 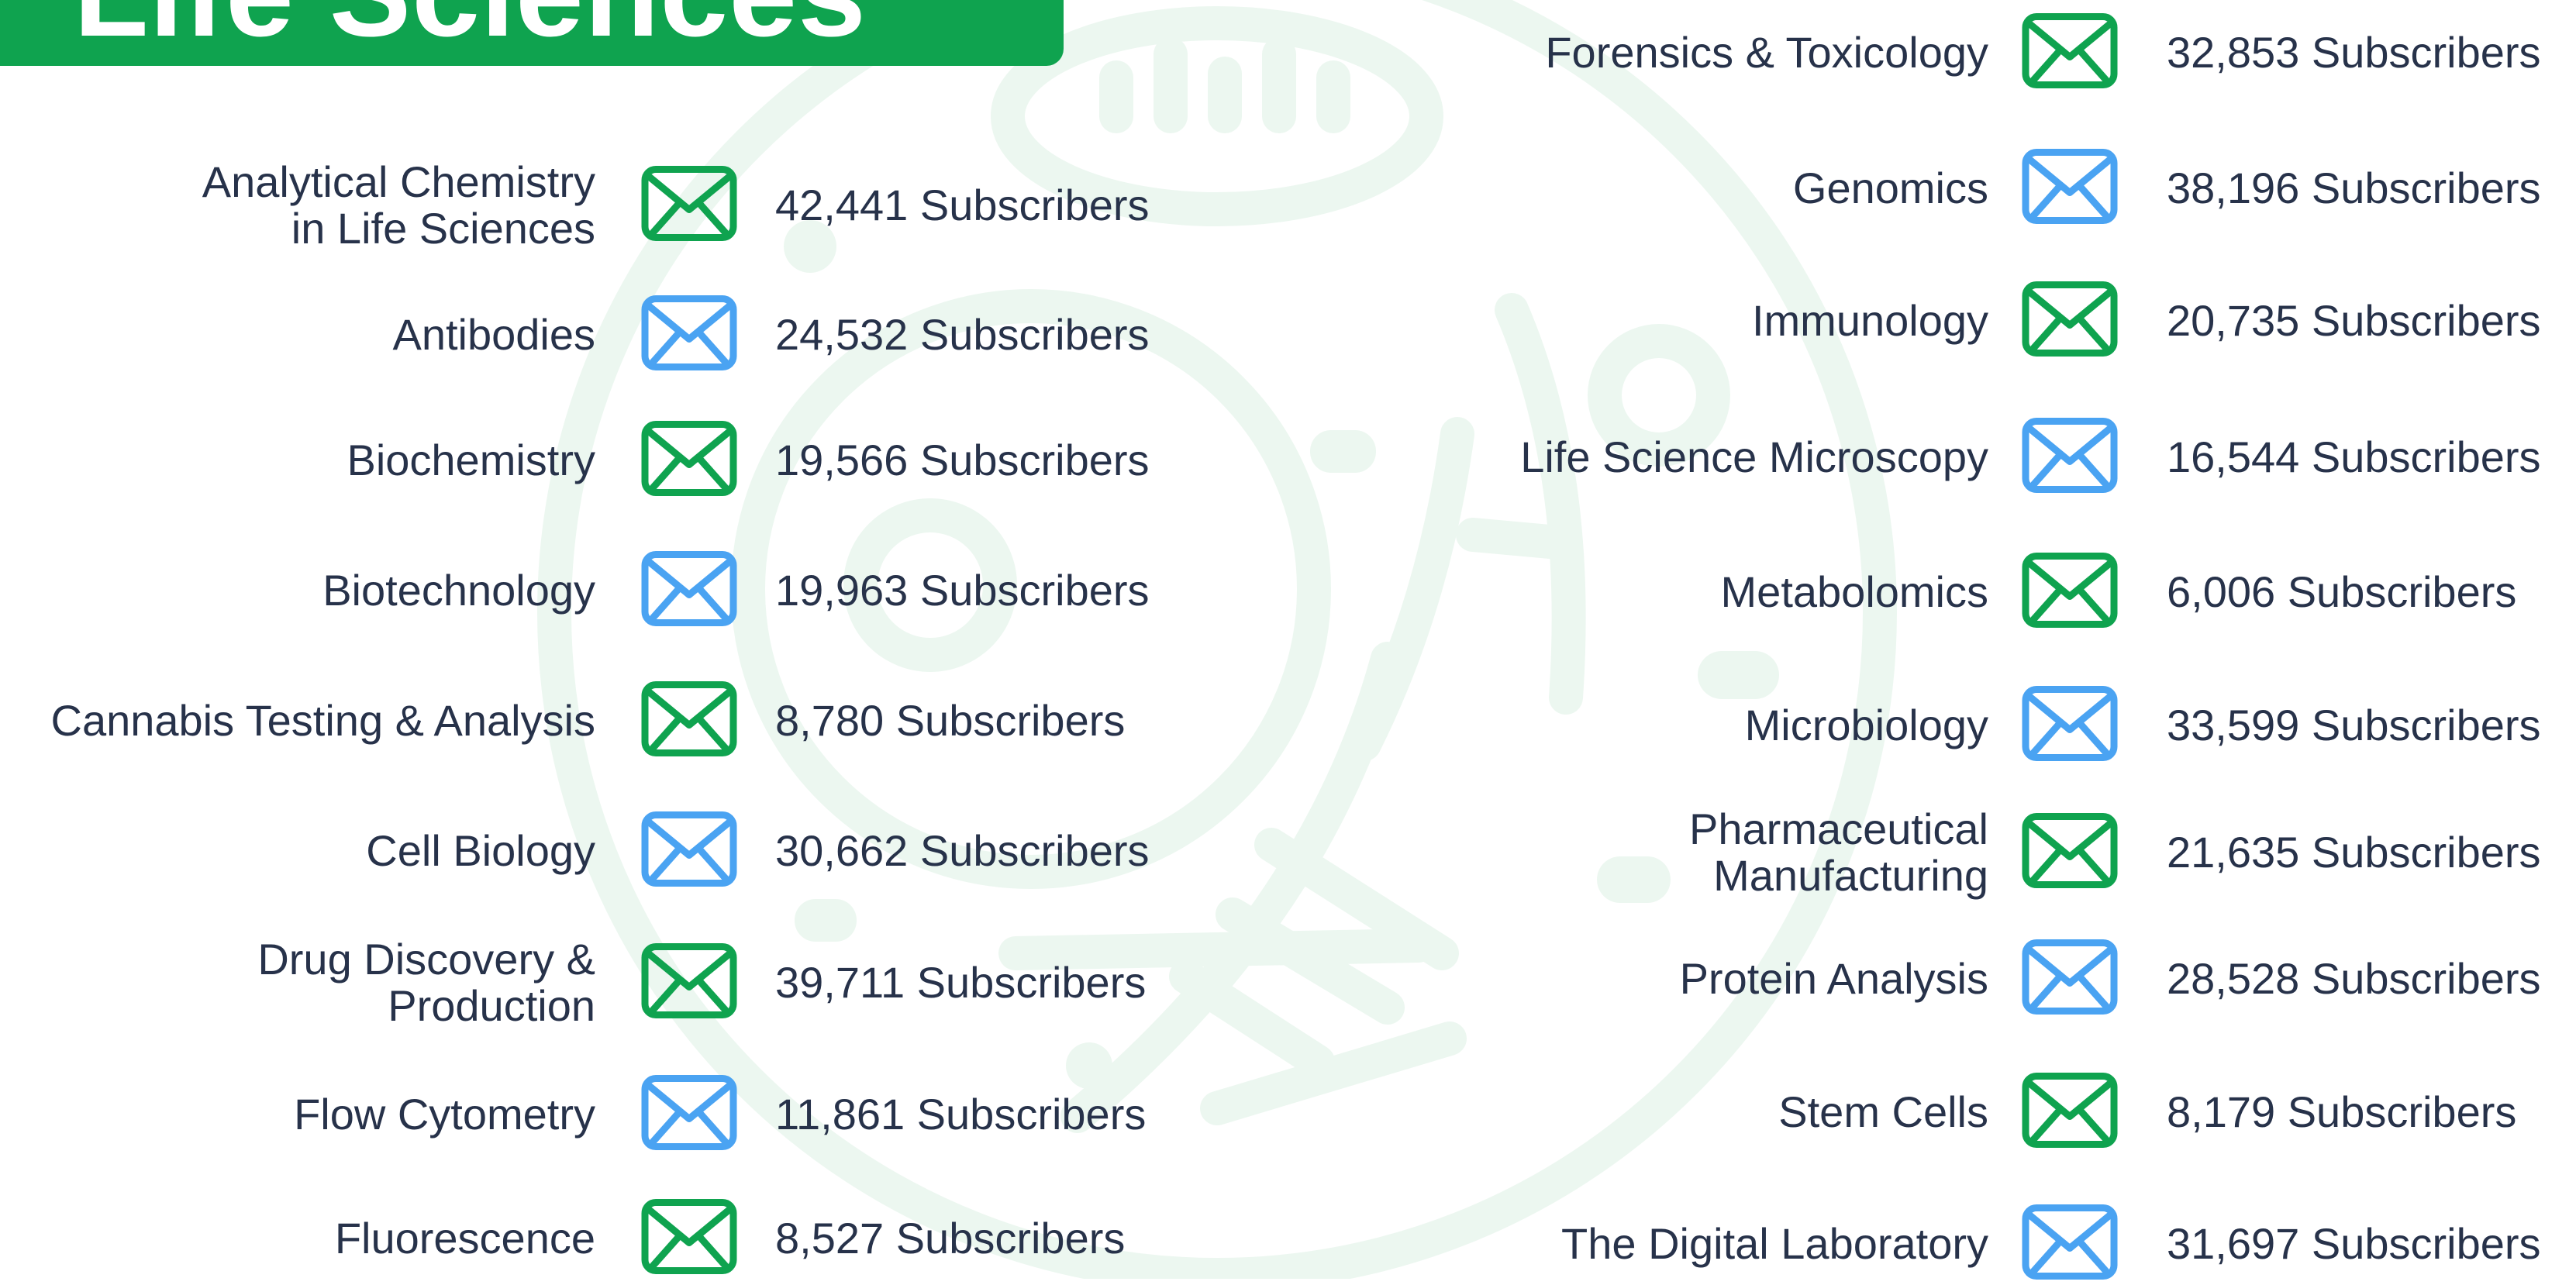 What do you see at coordinates (1622, 321) in the screenshot?
I see `newsletter-name: Immunology` at bounding box center [1622, 321].